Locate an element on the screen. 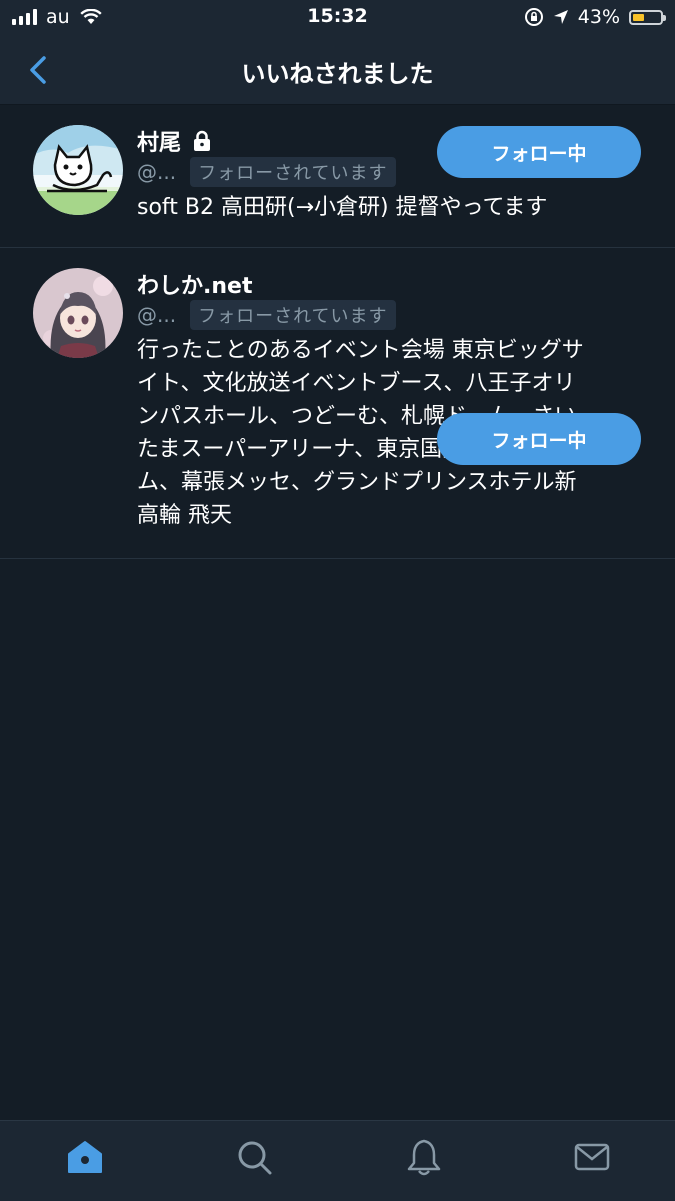 The width and height of the screenshot is (675, 1201). location-arrow-icon is located at coordinates (560, 17).